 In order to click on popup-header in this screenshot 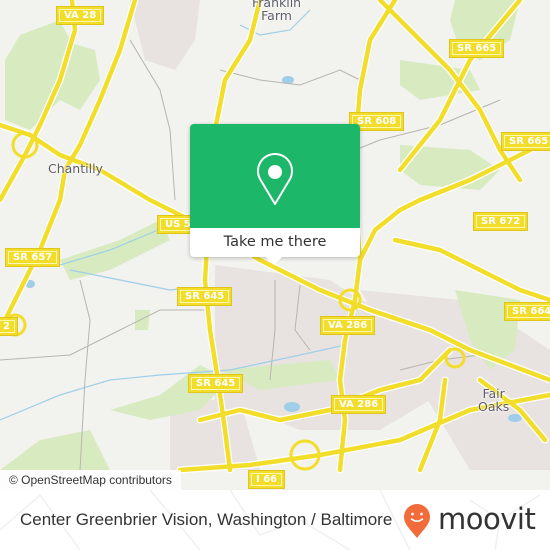, I will do `click(275, 176)`.